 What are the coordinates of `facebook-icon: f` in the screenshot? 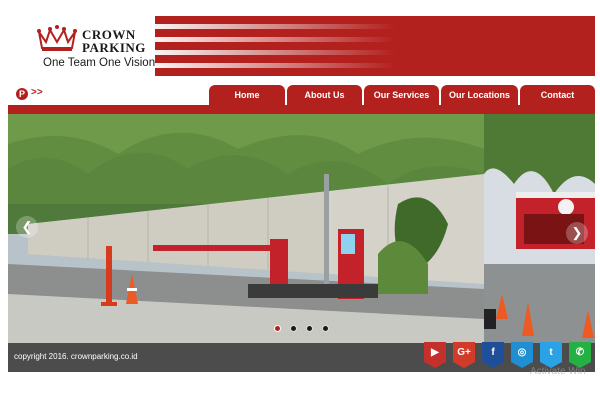 It's located at (493, 352).